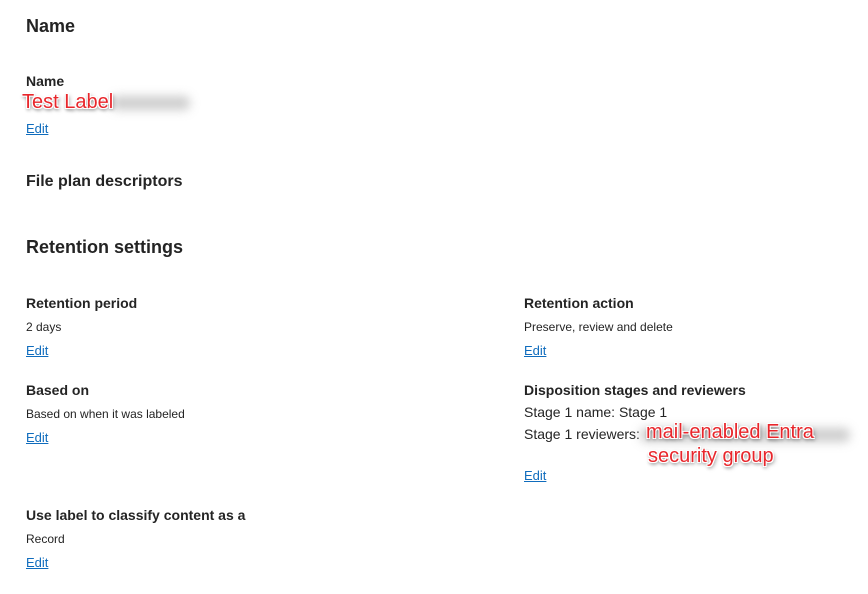 This screenshot has width=868, height=594. What do you see at coordinates (730, 432) in the screenshot?
I see `reviewers-annotation-line-1: mail-enabled Entra` at bounding box center [730, 432].